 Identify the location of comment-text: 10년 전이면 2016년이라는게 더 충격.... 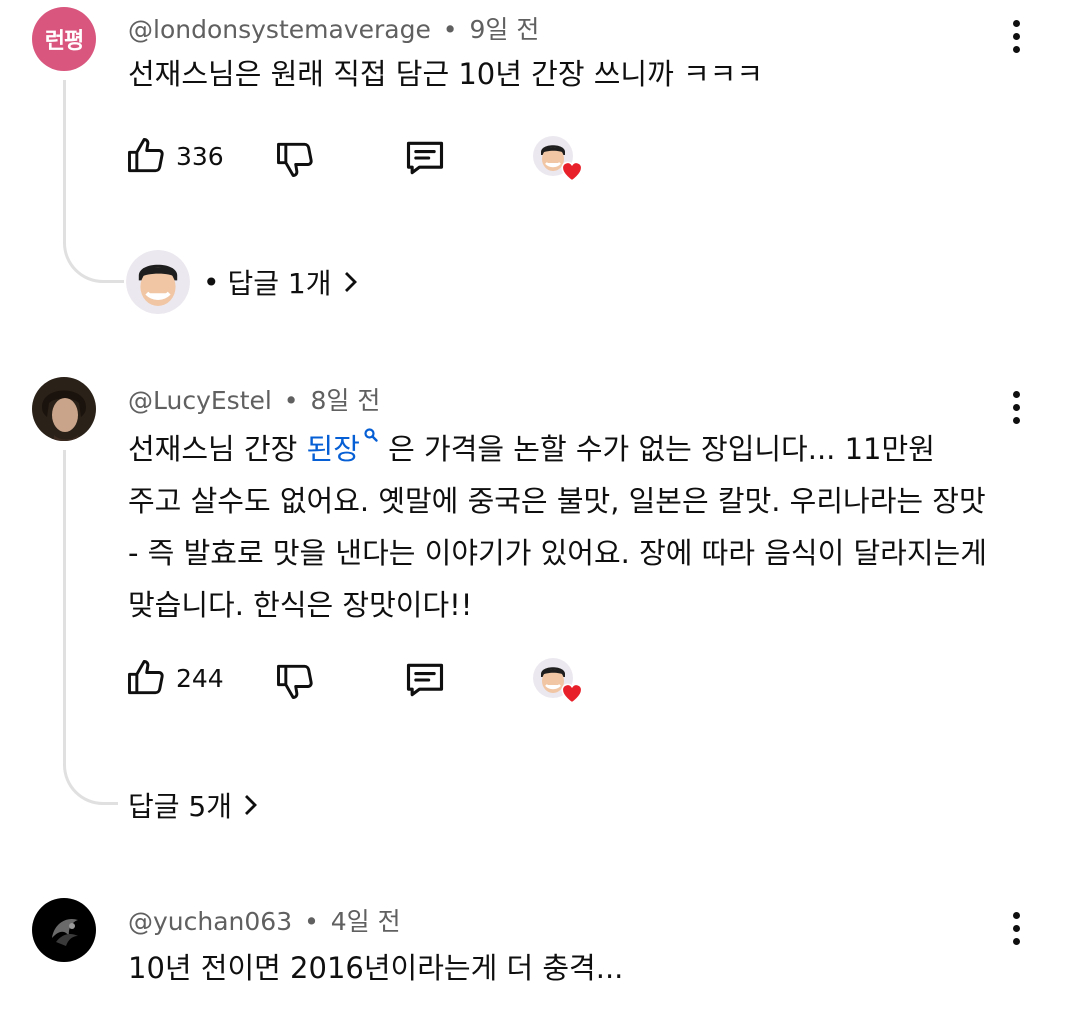
(376, 968).